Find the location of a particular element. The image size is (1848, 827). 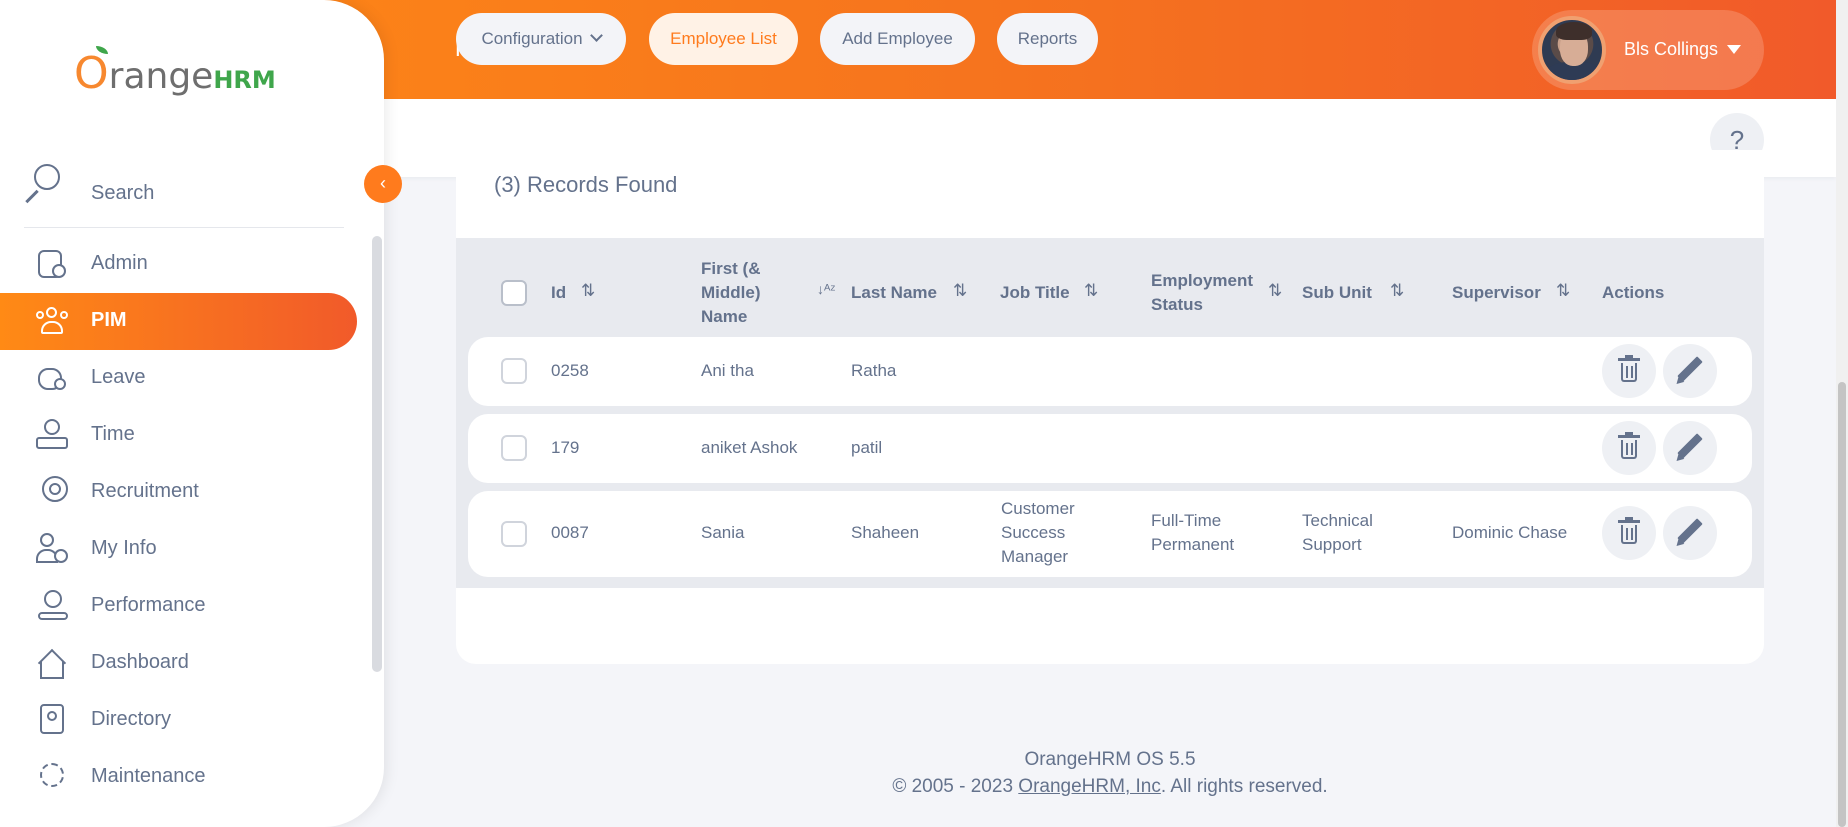

sidebar-item-label: Dashboard is located at coordinates (140, 662).